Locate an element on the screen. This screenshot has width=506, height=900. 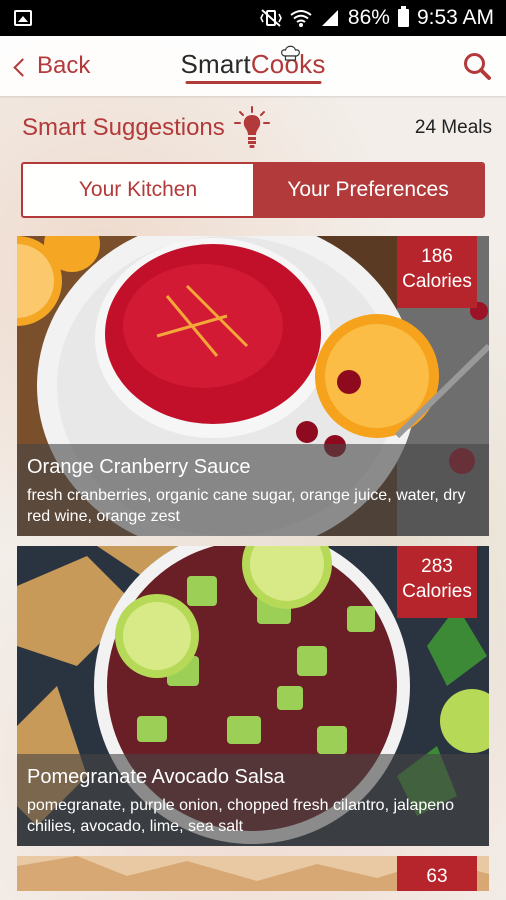
segmented-control: Your Kitchen Your Preferences is located at coordinates (253, 190).